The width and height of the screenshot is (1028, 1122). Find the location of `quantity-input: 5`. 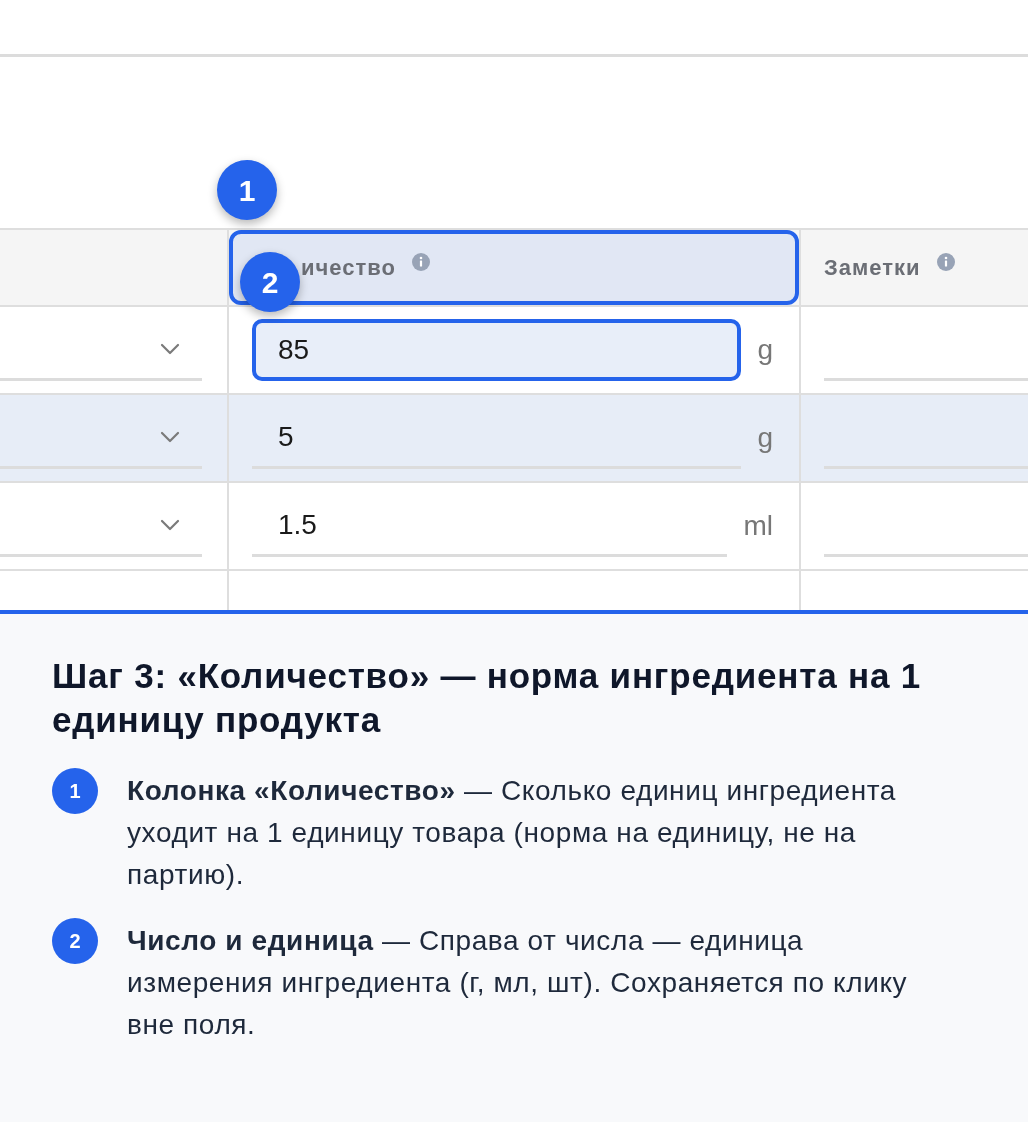

quantity-input: 5 is located at coordinates (497, 438).